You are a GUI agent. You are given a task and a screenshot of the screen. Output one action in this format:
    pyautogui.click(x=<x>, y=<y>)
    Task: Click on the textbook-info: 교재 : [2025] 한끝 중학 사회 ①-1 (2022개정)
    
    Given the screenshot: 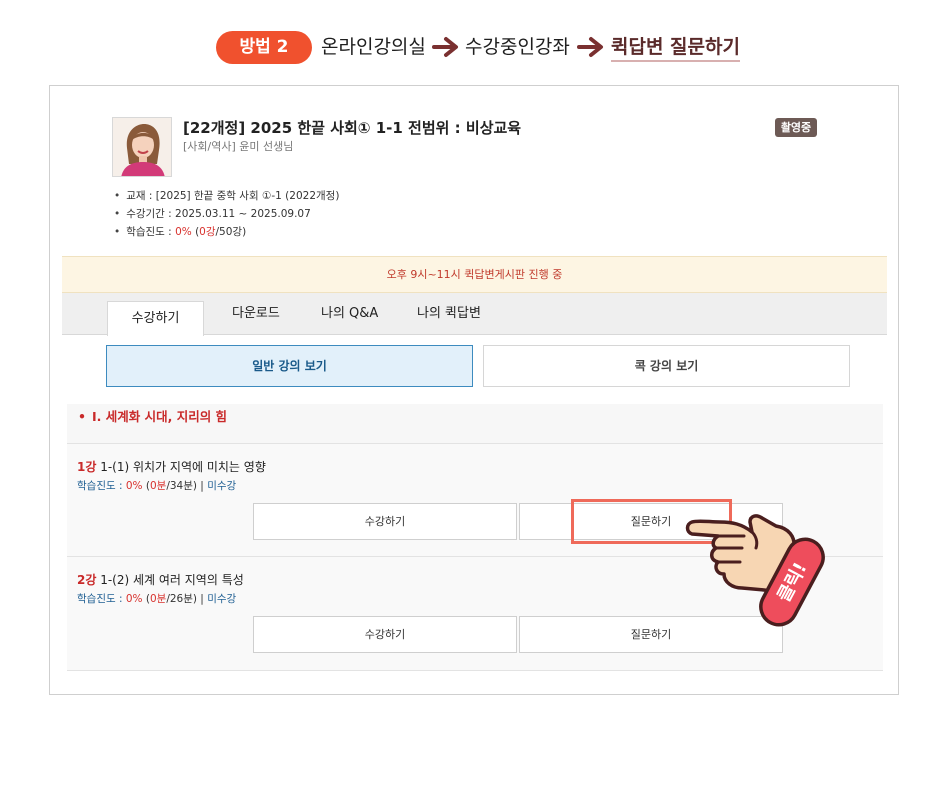 What is the action you would take?
    pyautogui.click(x=226, y=196)
    